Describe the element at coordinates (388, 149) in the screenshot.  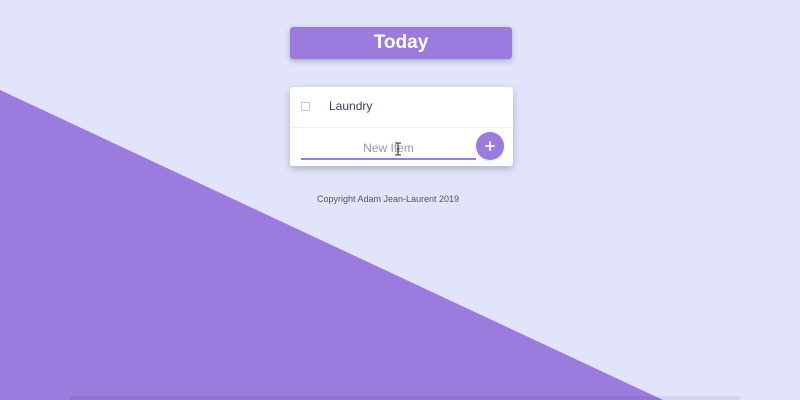
I see `new-item-input` at that location.